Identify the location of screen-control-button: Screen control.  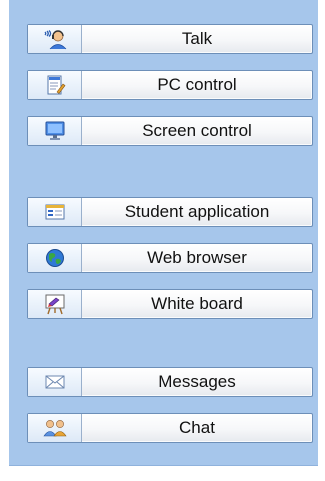
(170, 131).